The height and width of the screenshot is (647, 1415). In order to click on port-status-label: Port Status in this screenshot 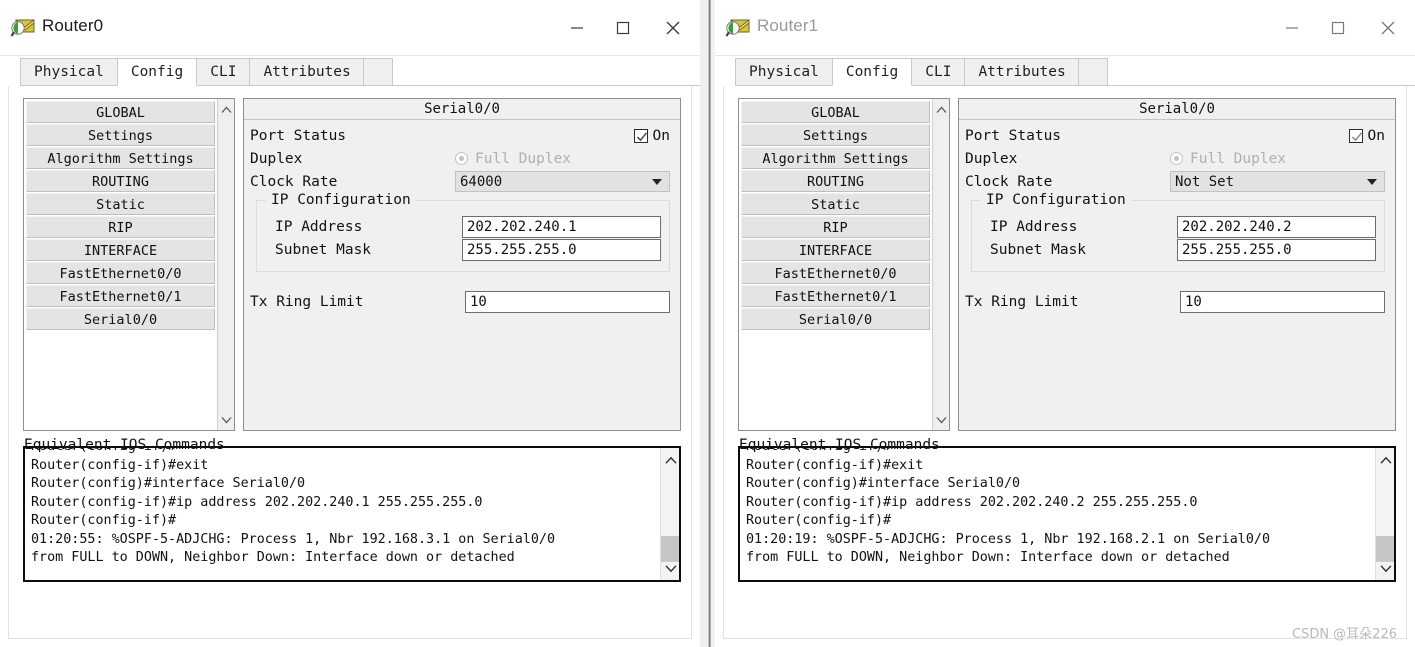, I will do `click(298, 135)`.